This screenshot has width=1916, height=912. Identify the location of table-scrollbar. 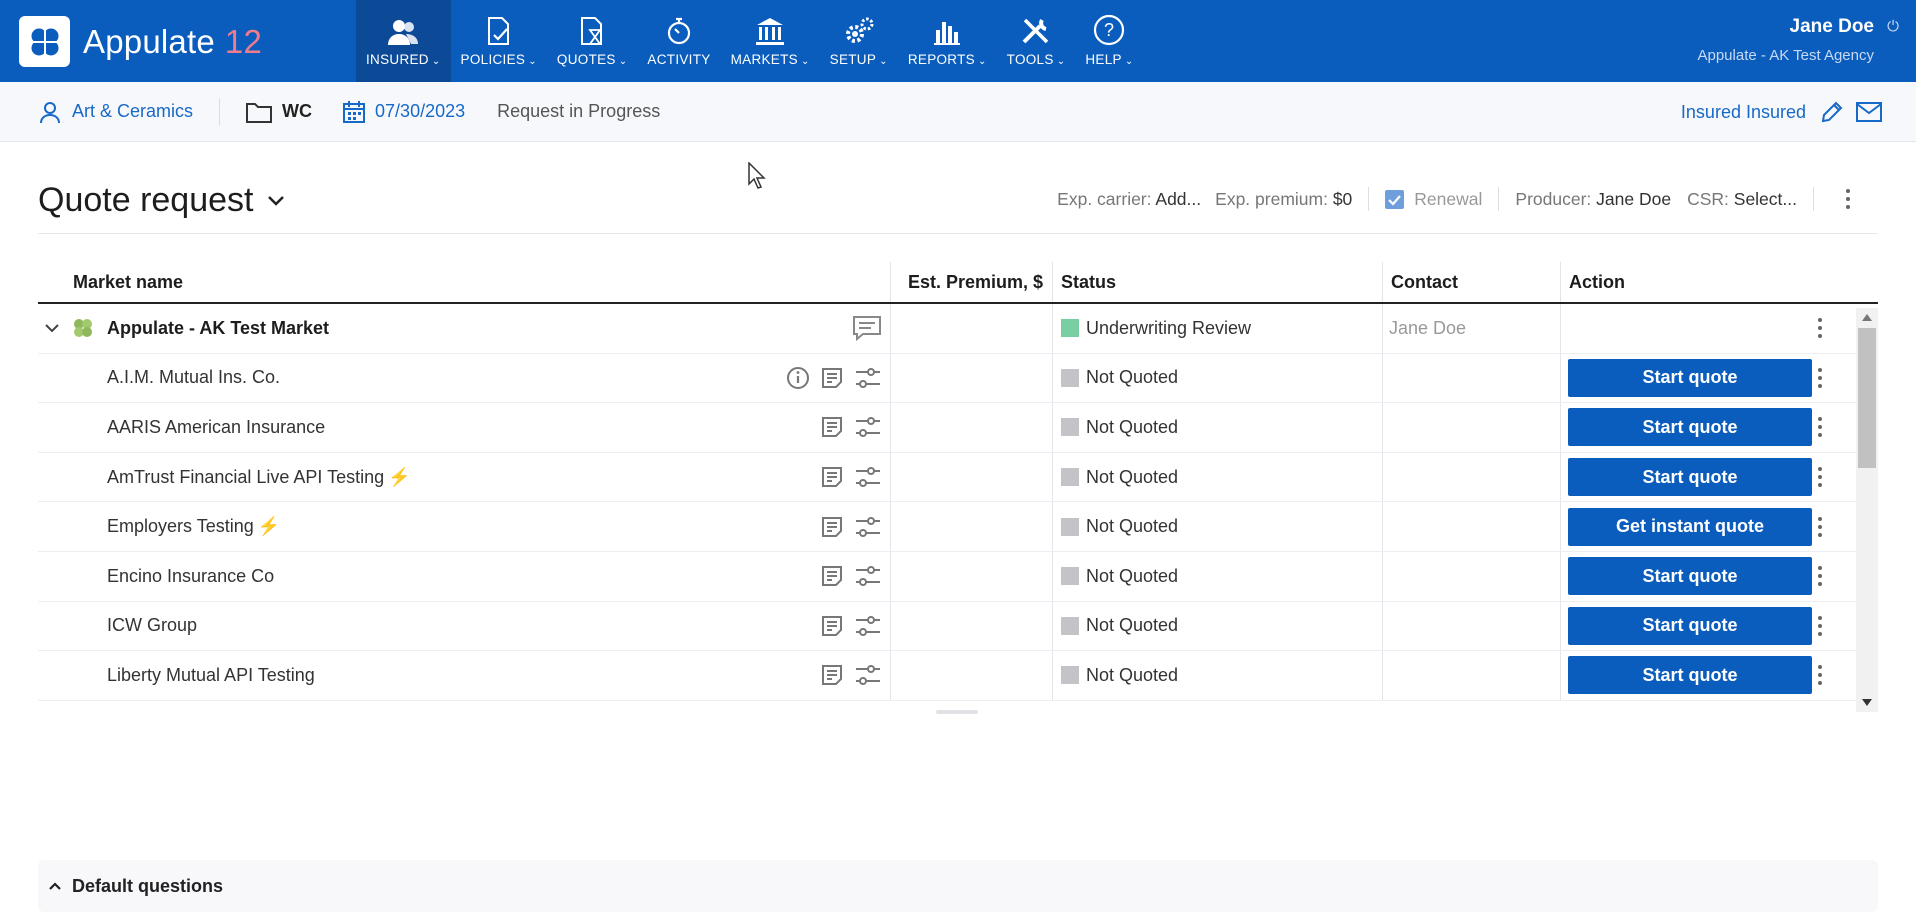
(1867, 510).